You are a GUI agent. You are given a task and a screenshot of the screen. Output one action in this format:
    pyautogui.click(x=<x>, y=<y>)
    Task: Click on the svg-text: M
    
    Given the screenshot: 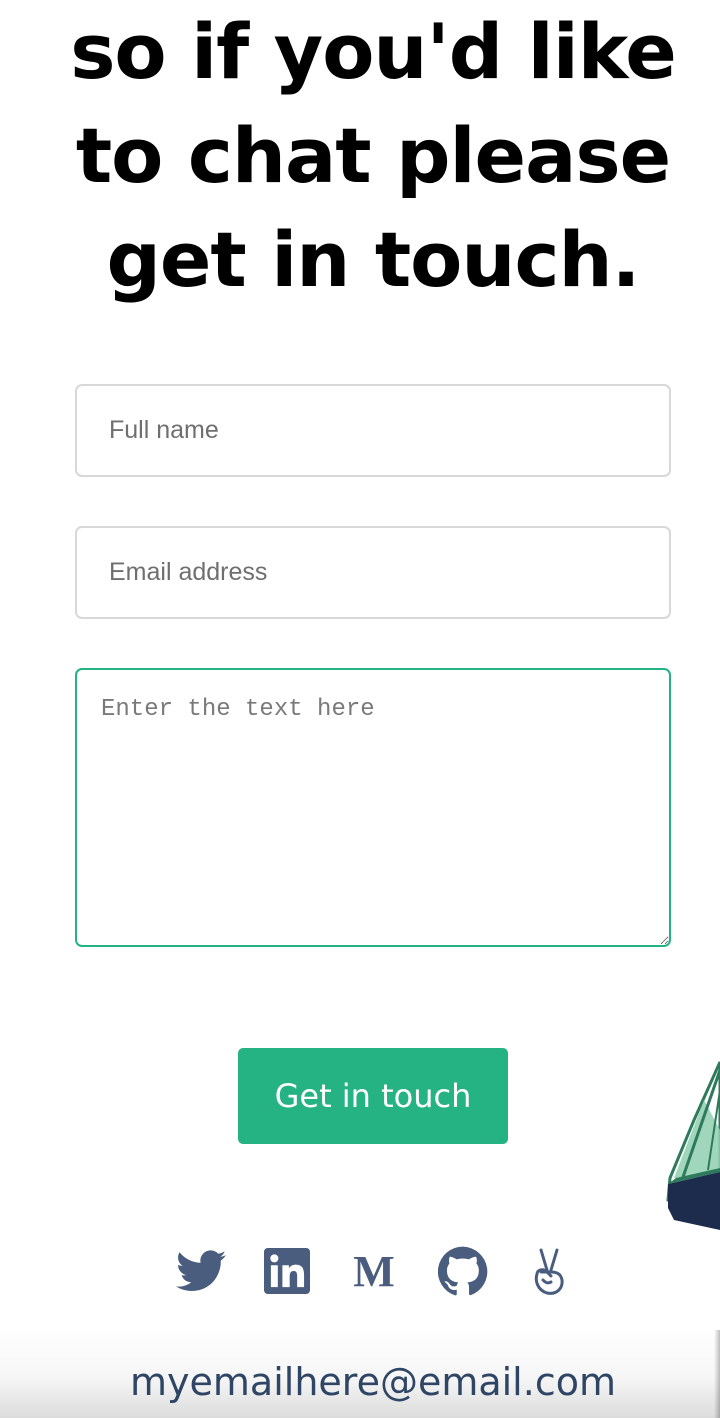 What is the action you would take?
    pyautogui.click(x=374, y=1271)
    